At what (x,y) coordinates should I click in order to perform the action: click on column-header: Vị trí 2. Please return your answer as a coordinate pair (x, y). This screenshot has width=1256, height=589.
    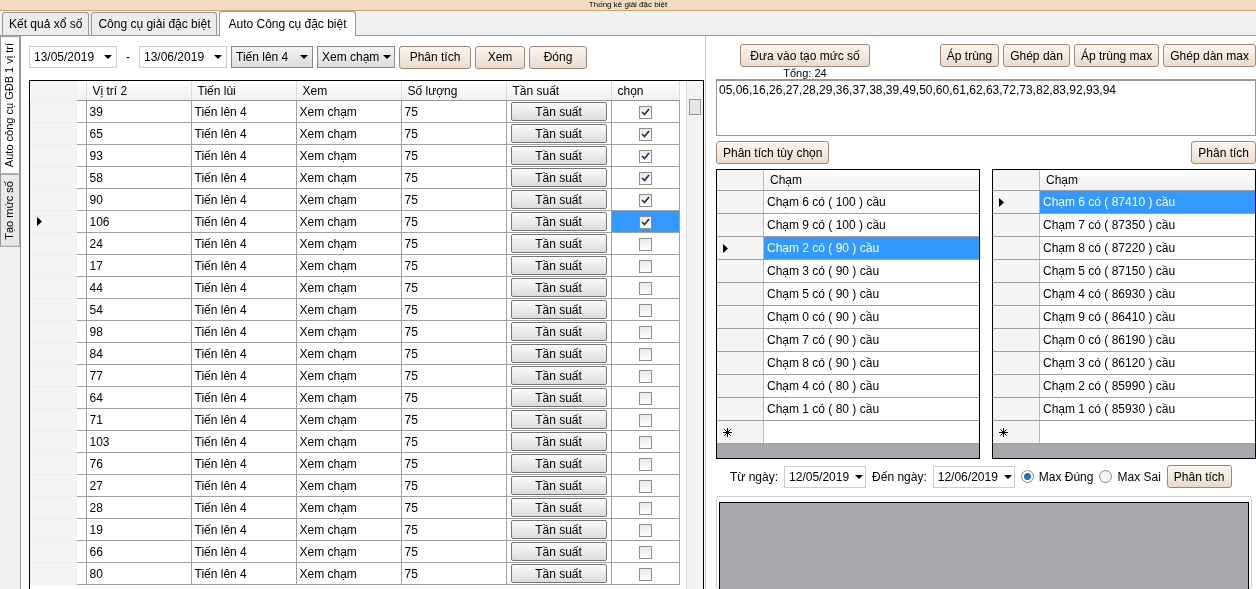
    Looking at the image, I should click on (138, 91).